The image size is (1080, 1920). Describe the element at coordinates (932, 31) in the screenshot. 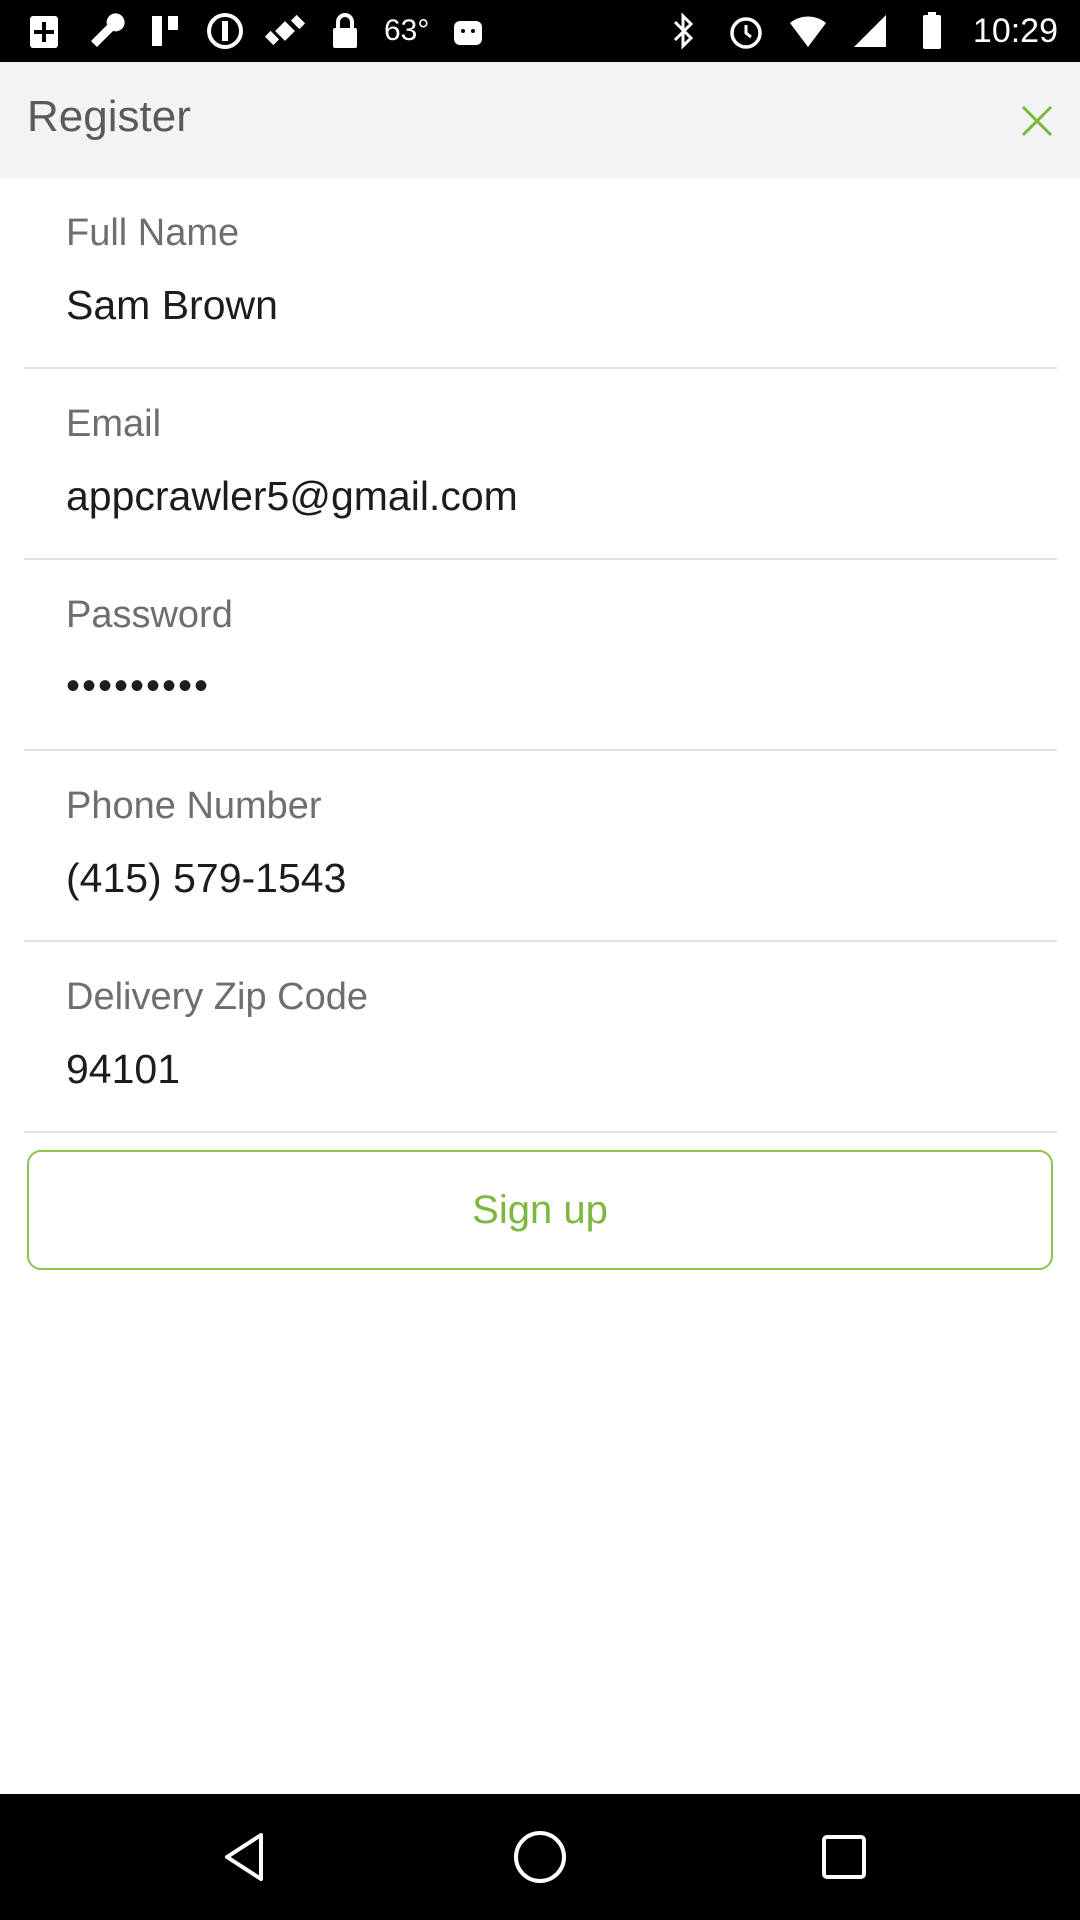

I see `battery-icon` at that location.